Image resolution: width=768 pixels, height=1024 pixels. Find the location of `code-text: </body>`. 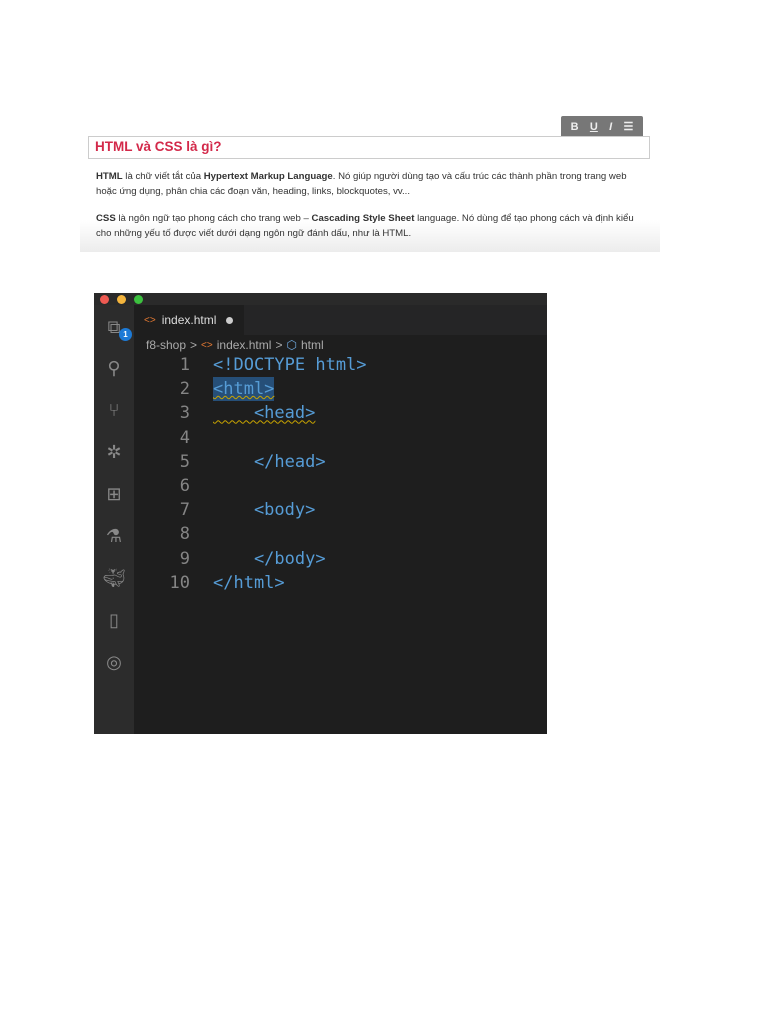

code-text: </body> is located at coordinates (269, 558).